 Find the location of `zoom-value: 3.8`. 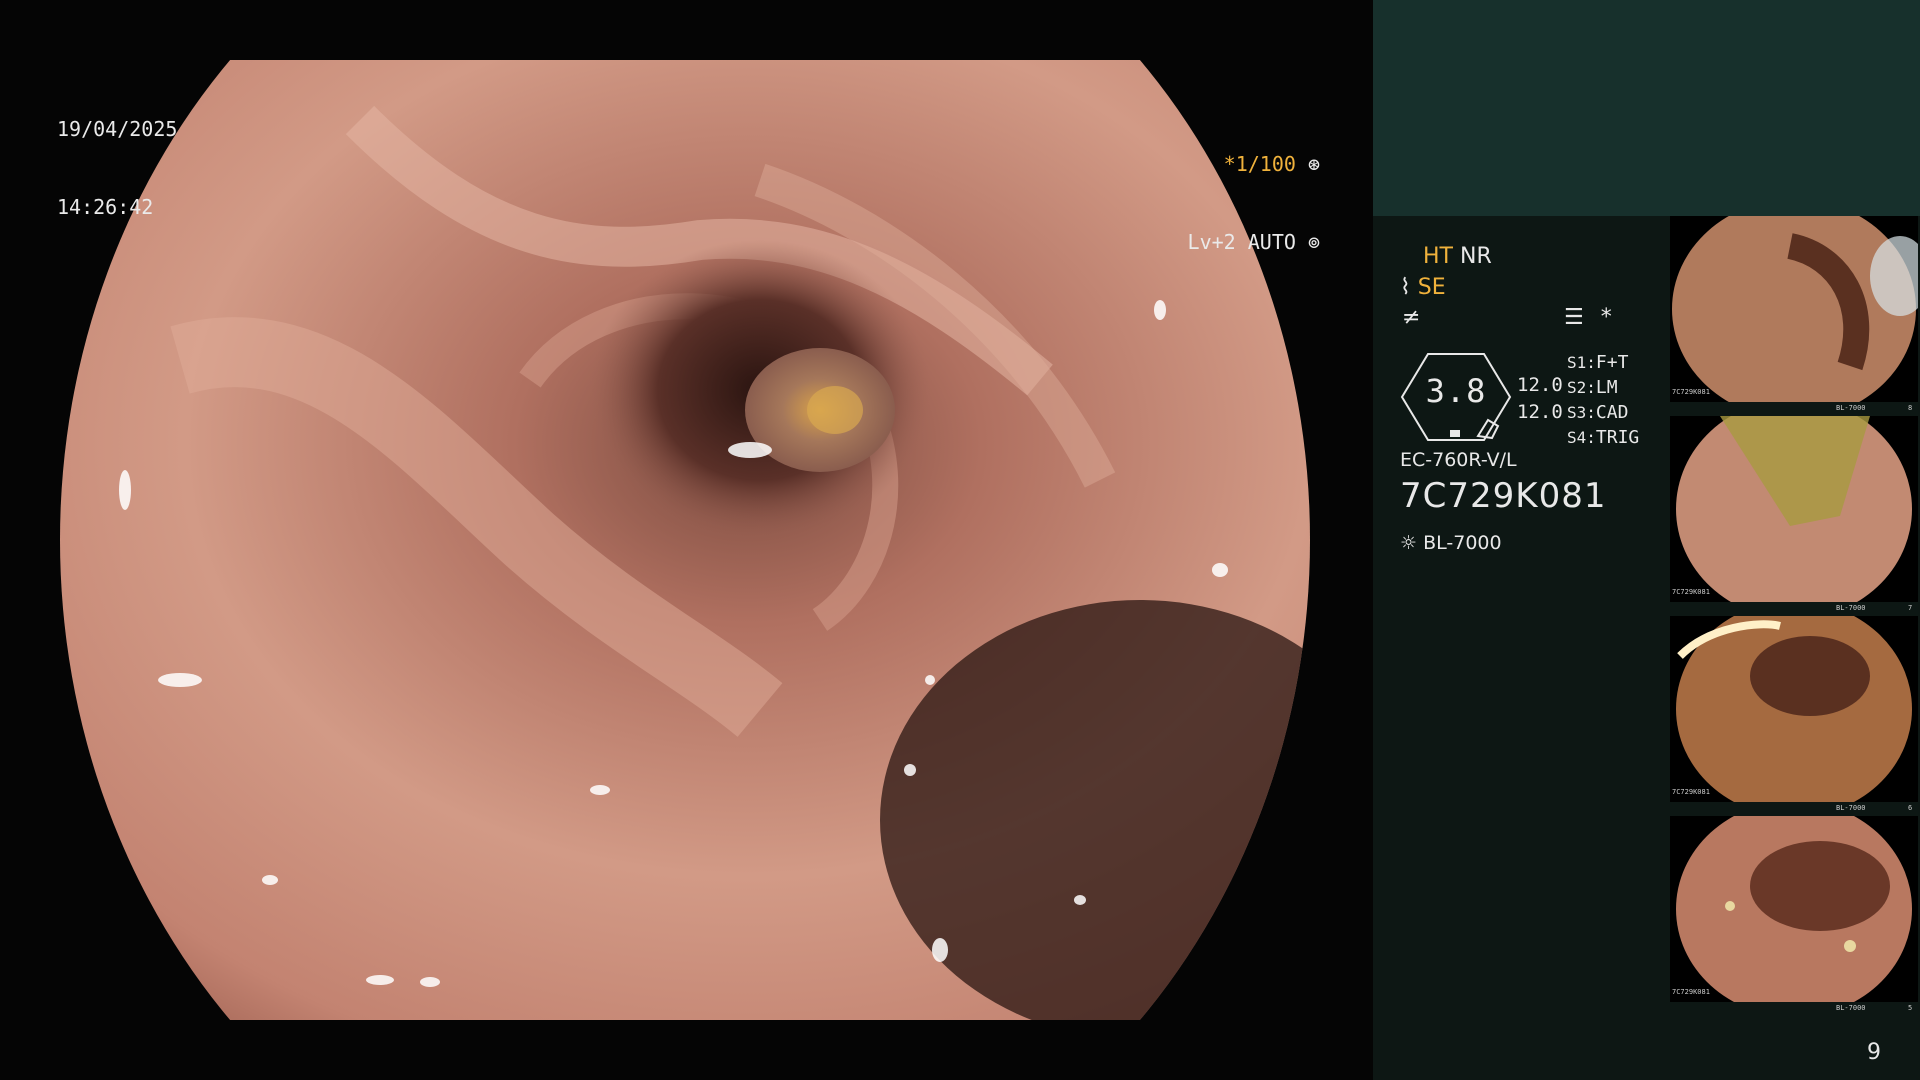

zoom-value: 3.8 is located at coordinates (1456, 391).